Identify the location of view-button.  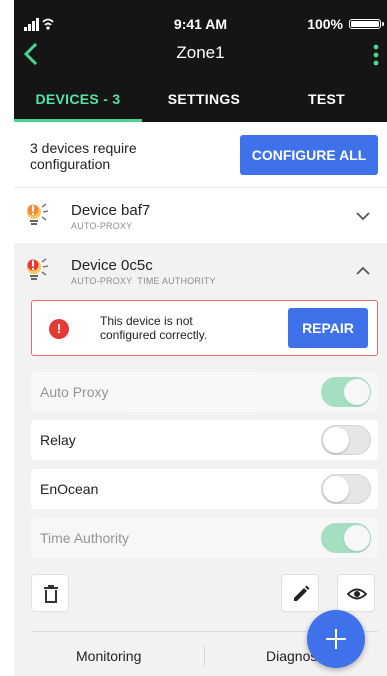
(356, 593).